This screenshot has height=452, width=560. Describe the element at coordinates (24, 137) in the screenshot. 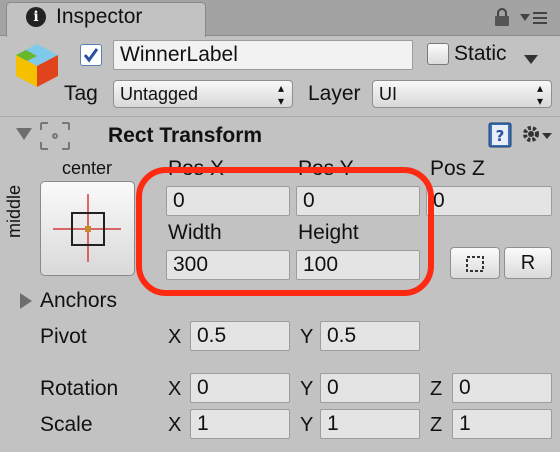

I see `foldout-arrow-icon` at that location.